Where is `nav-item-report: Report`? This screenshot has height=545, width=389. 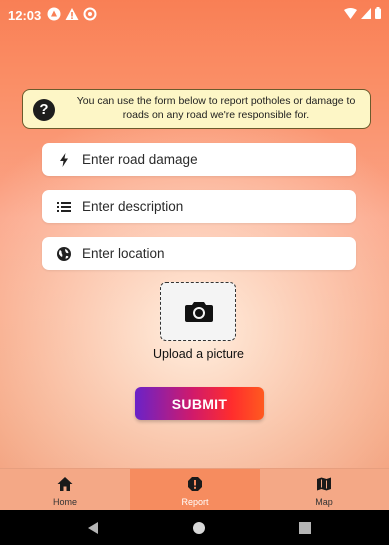 nav-item-report: Report is located at coordinates (195, 490).